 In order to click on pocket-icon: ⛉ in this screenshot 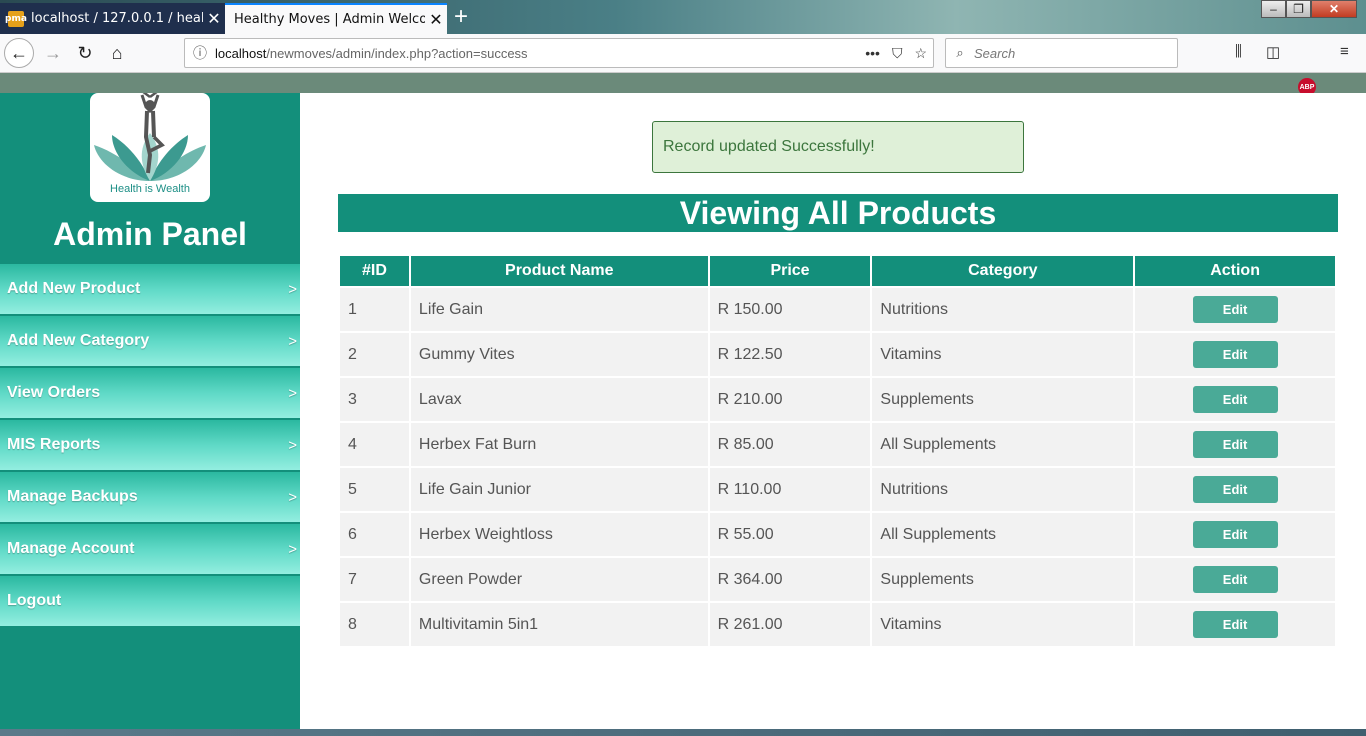, I will do `click(897, 53)`.